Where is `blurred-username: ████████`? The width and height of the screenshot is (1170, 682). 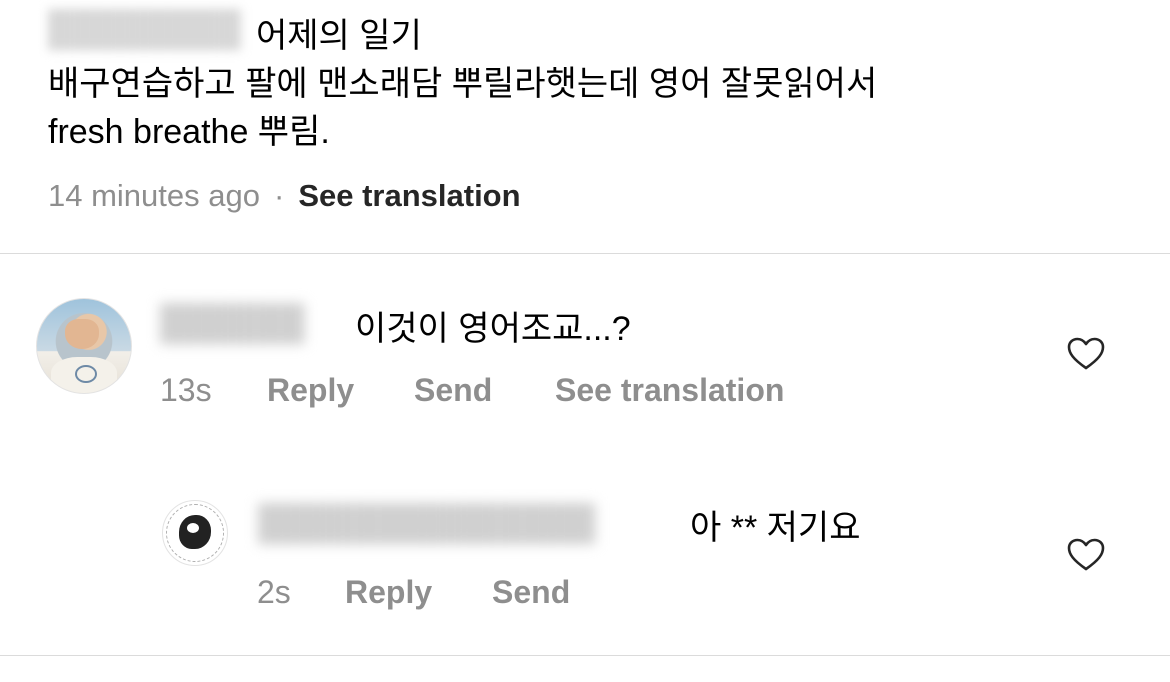
blurred-username: ████████ is located at coordinates (144, 29).